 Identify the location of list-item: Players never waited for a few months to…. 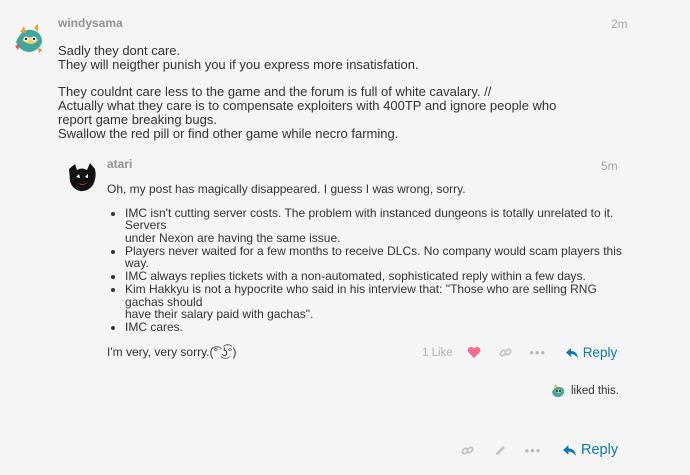
(376, 256).